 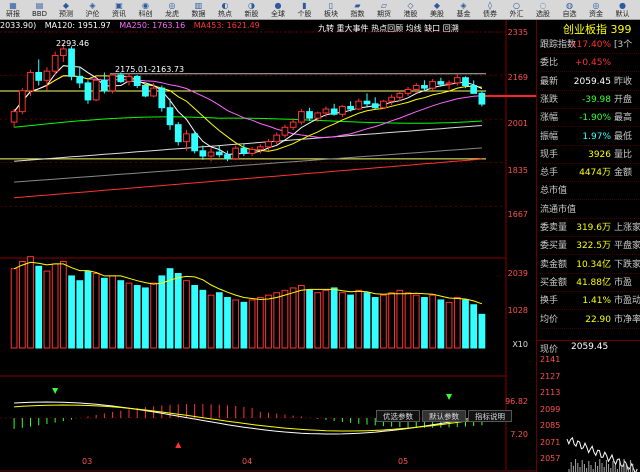 I want to click on quote-key2-2: 昨收, so click(x=623, y=81).